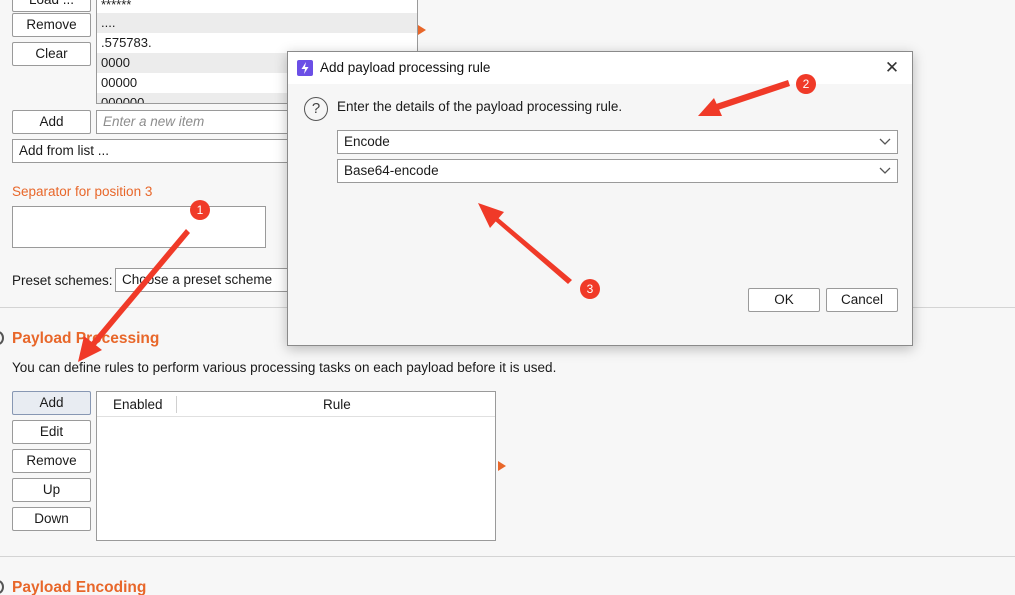 Image resolution: width=1015 pixels, height=595 pixels. I want to click on list-item: ******, so click(257, 6).